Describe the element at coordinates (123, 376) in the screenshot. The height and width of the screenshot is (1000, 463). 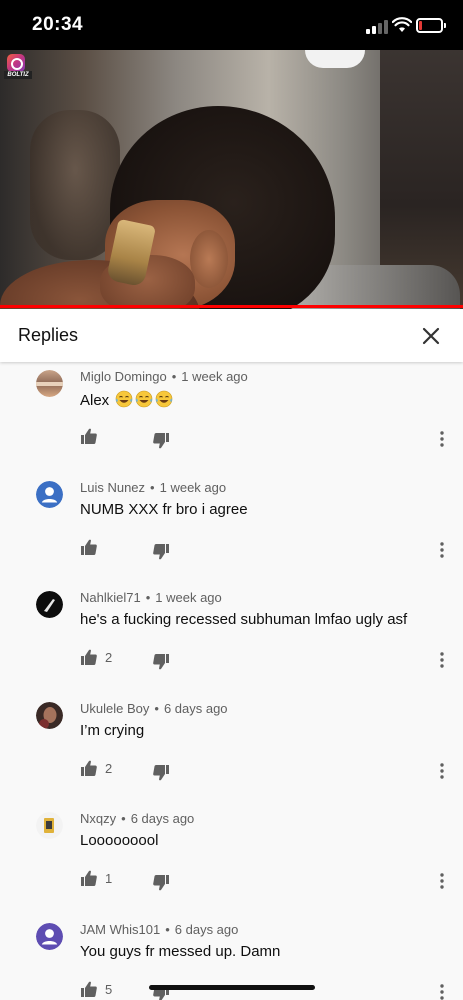
I see `reply-author: Miglo Domingo` at that location.